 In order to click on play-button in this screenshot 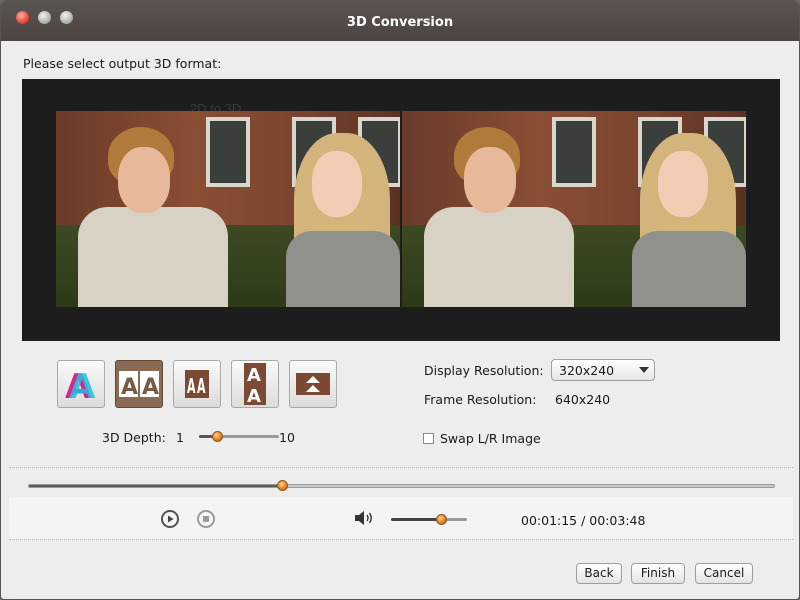, I will do `click(170, 519)`.